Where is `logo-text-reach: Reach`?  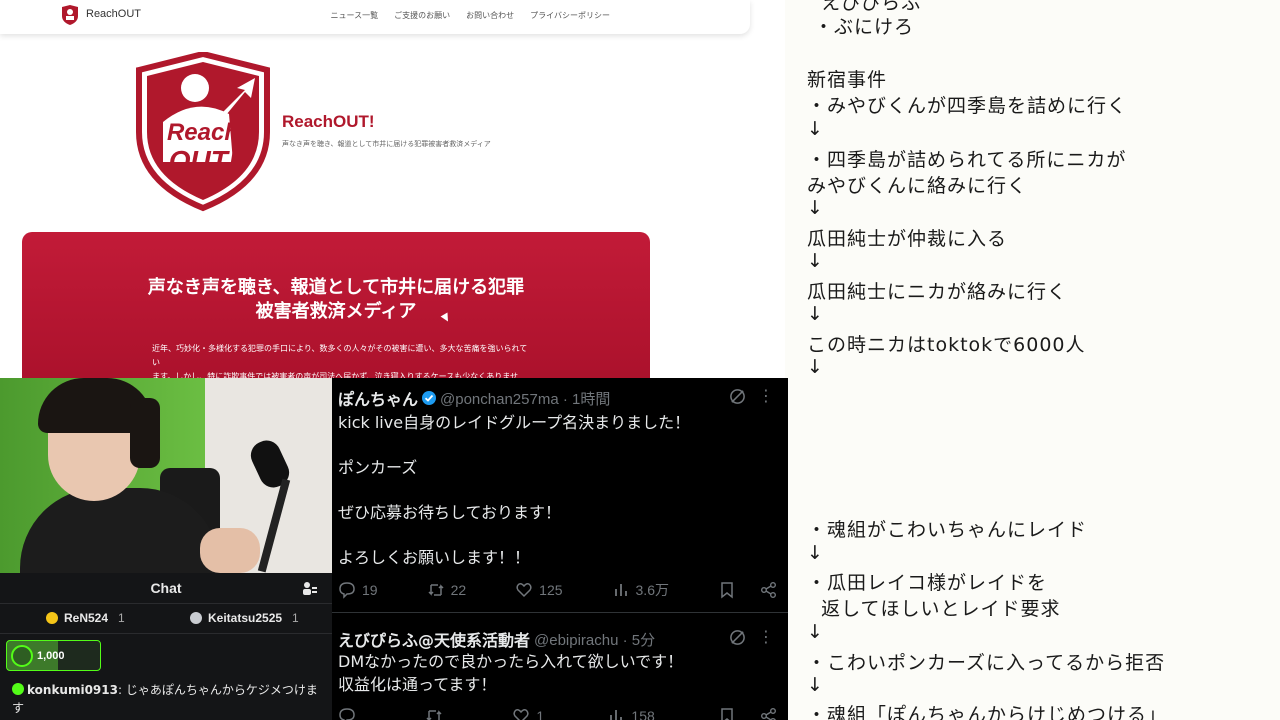 logo-text-reach: Reach is located at coordinates (203, 132).